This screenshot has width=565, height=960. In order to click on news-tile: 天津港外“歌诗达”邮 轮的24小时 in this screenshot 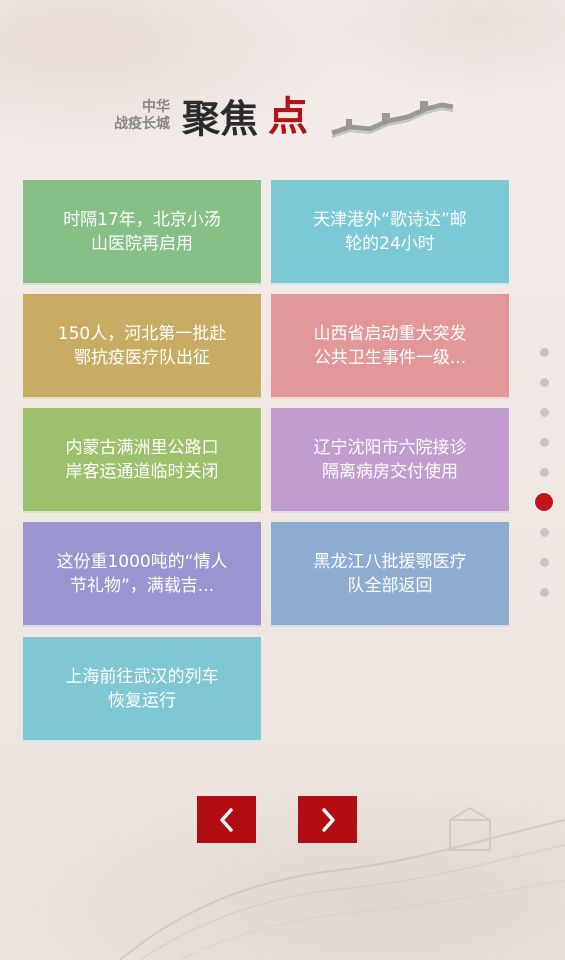, I will do `click(390, 232)`.